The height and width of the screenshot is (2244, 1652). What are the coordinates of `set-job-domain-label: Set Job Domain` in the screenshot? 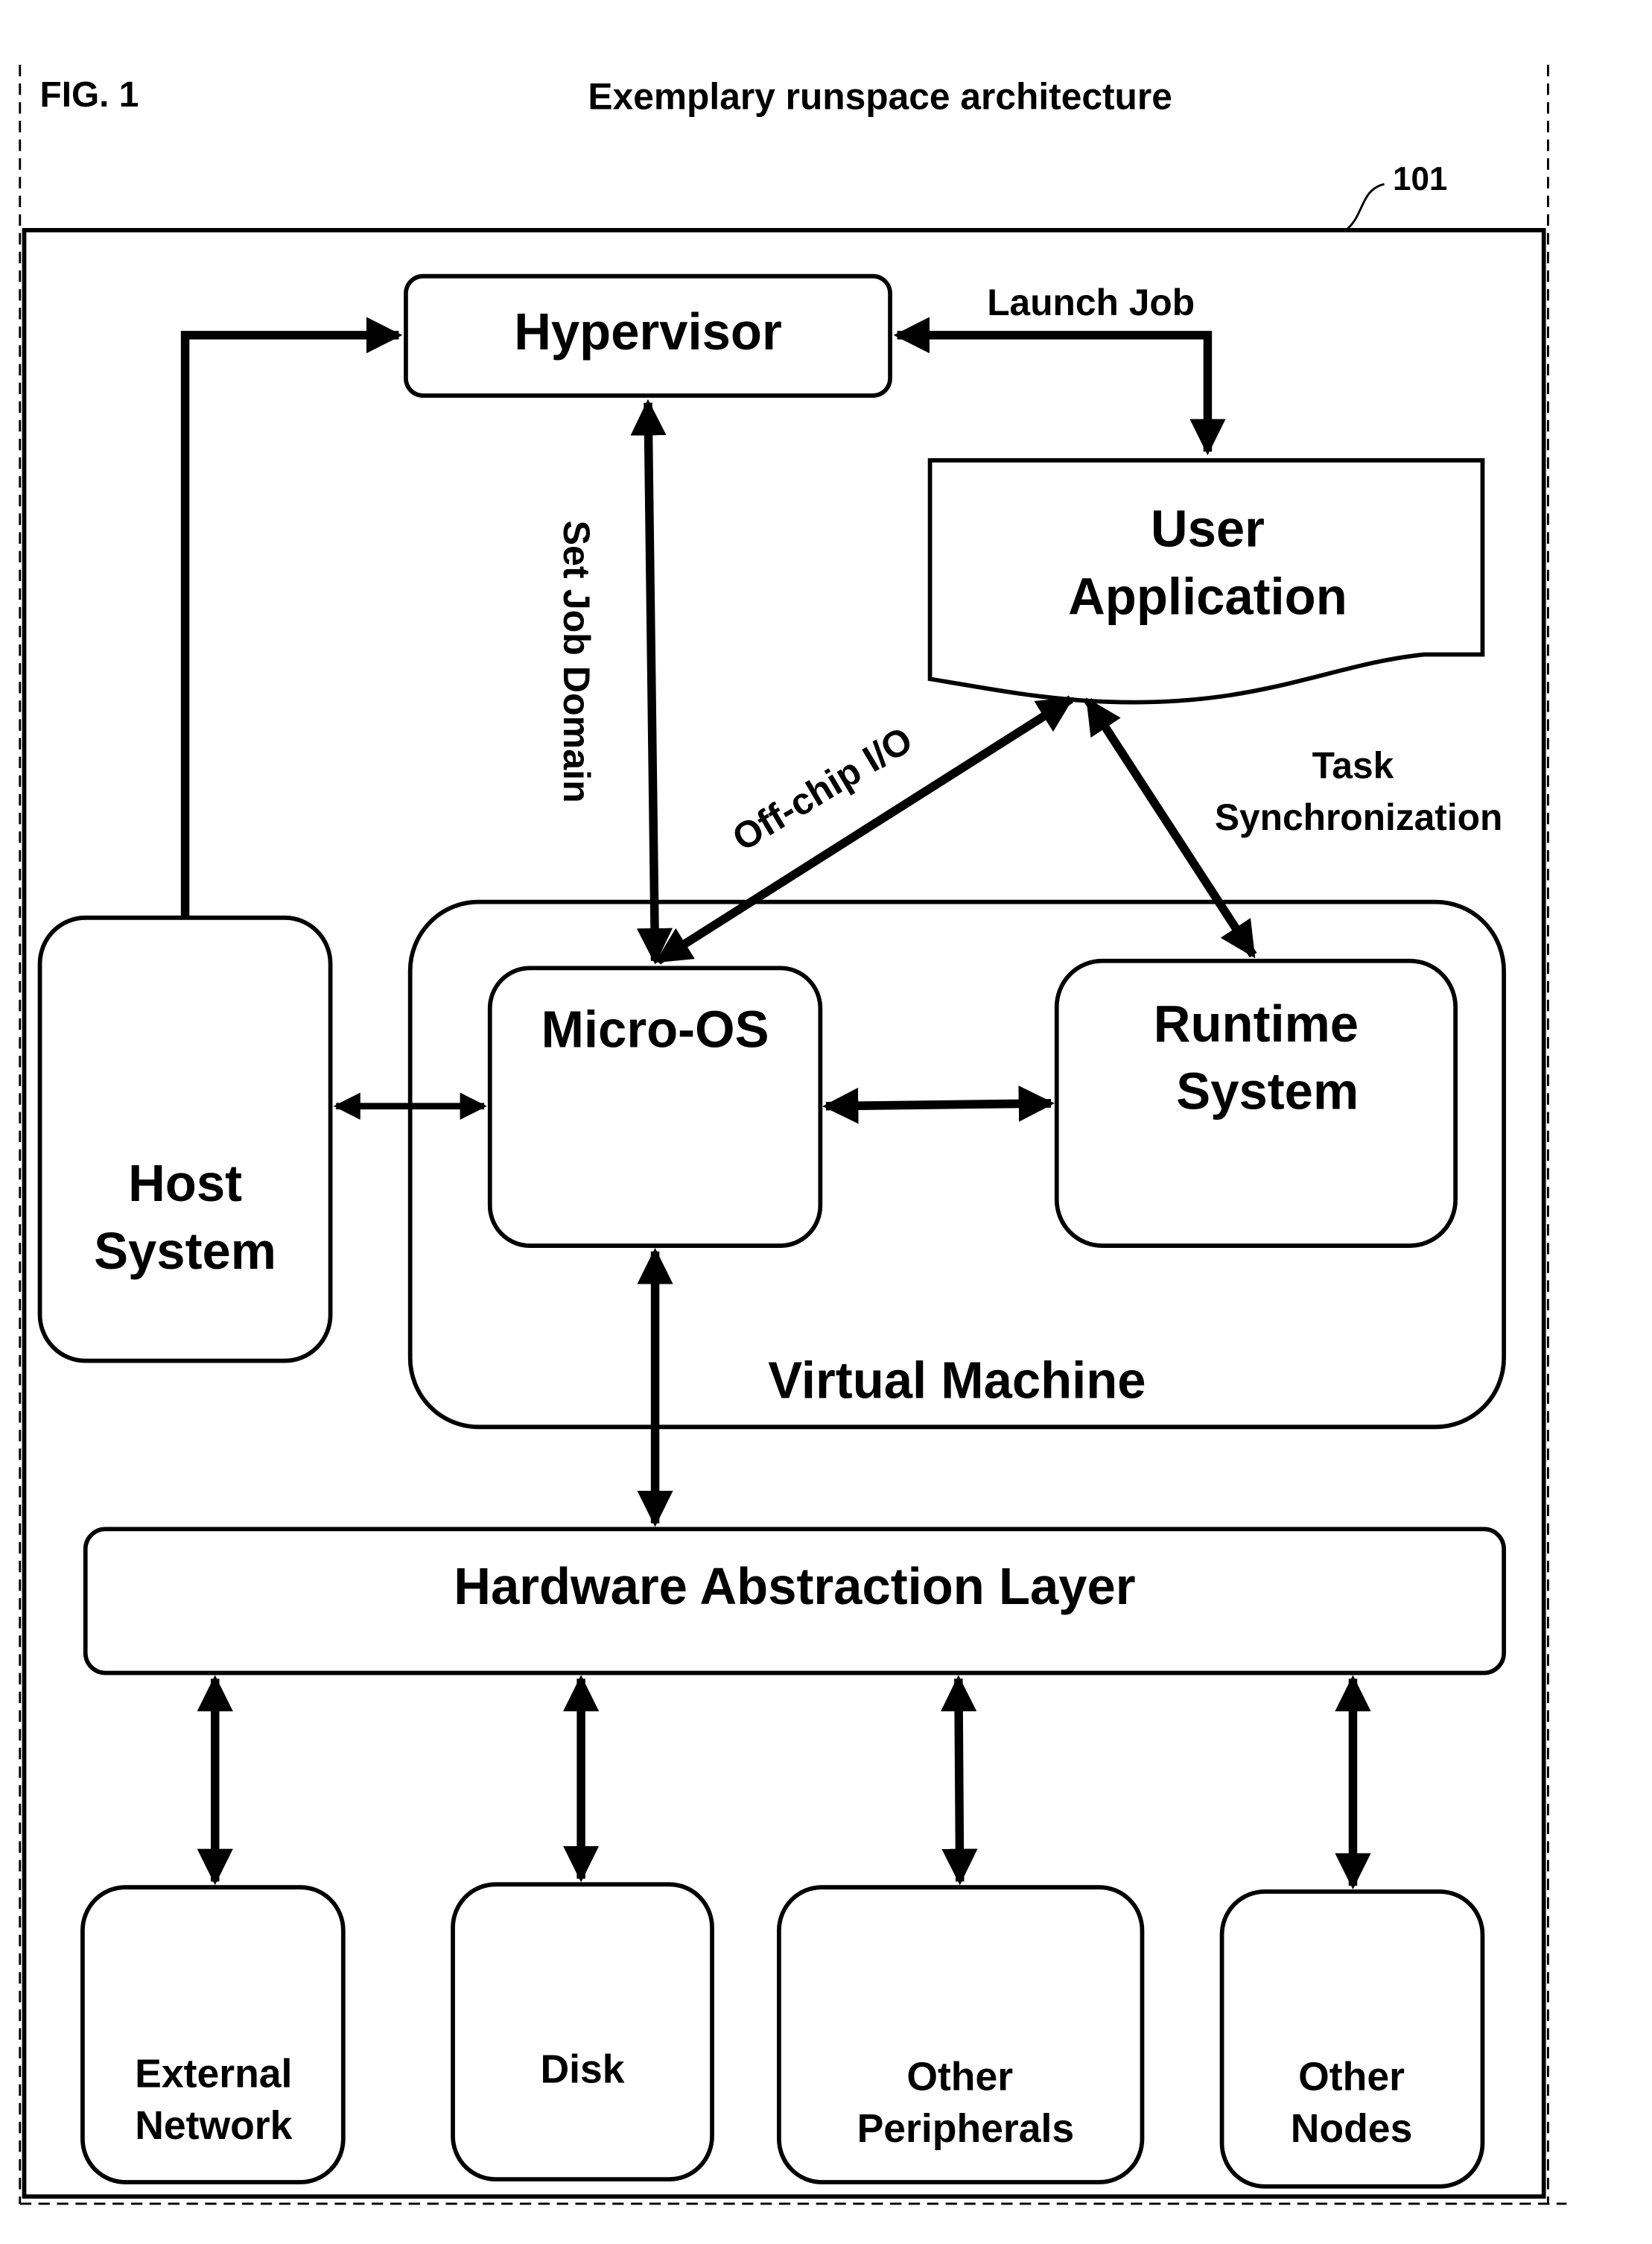 It's located at (576, 662).